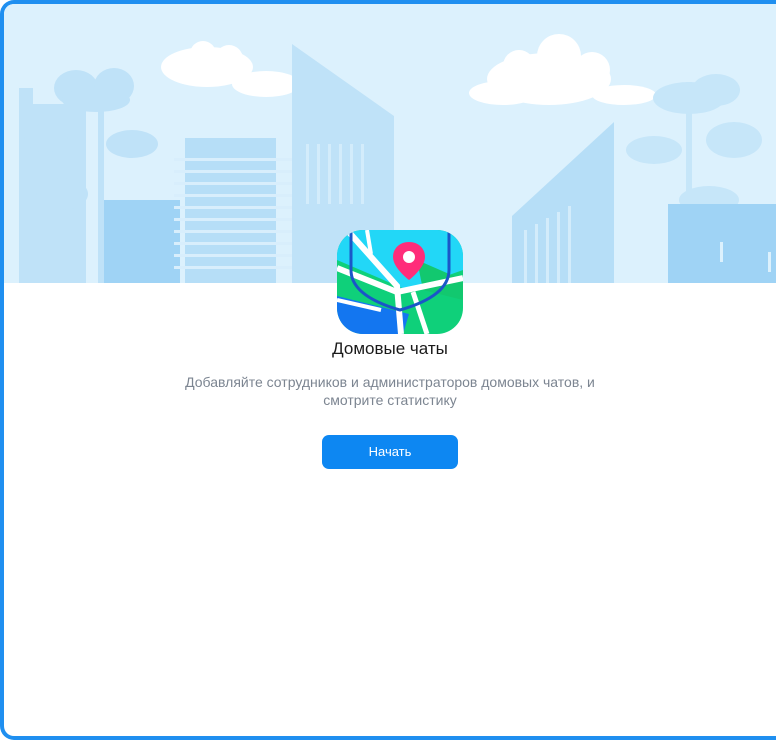  Describe the element at coordinates (390, 452) in the screenshot. I see `start-button: Начать` at that location.